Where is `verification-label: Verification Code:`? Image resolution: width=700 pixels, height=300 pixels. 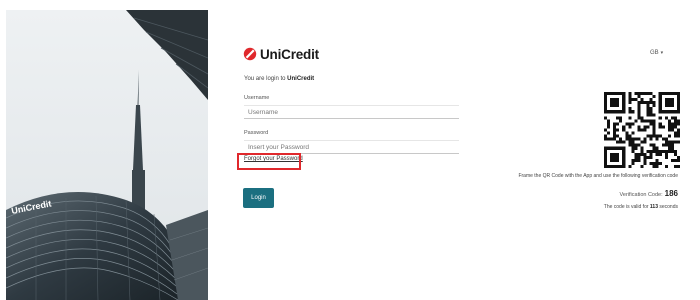 verification-label: Verification Code: is located at coordinates (641, 195).